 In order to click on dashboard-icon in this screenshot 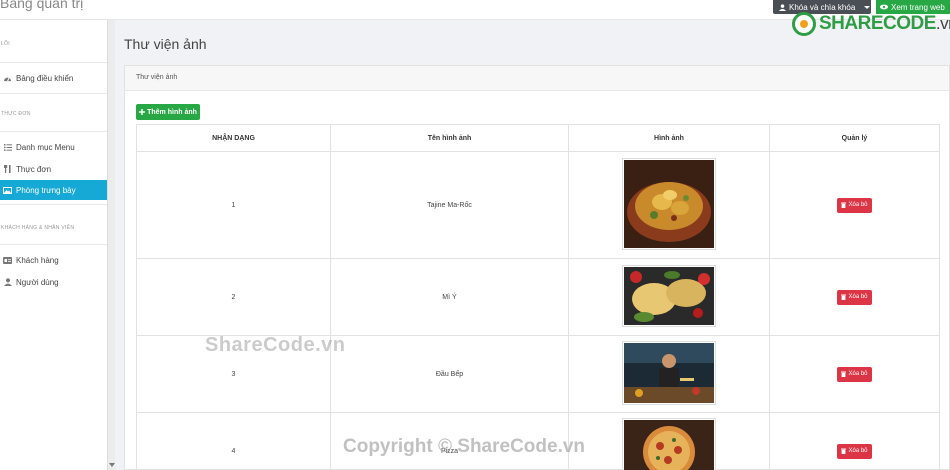, I will do `click(7, 78)`.